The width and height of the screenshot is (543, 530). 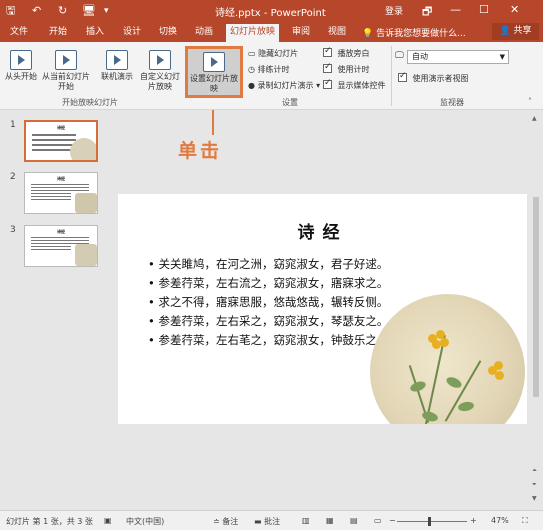 What do you see at coordinates (290, 102) in the screenshot?
I see `group-label-setup: 设置` at bounding box center [290, 102].